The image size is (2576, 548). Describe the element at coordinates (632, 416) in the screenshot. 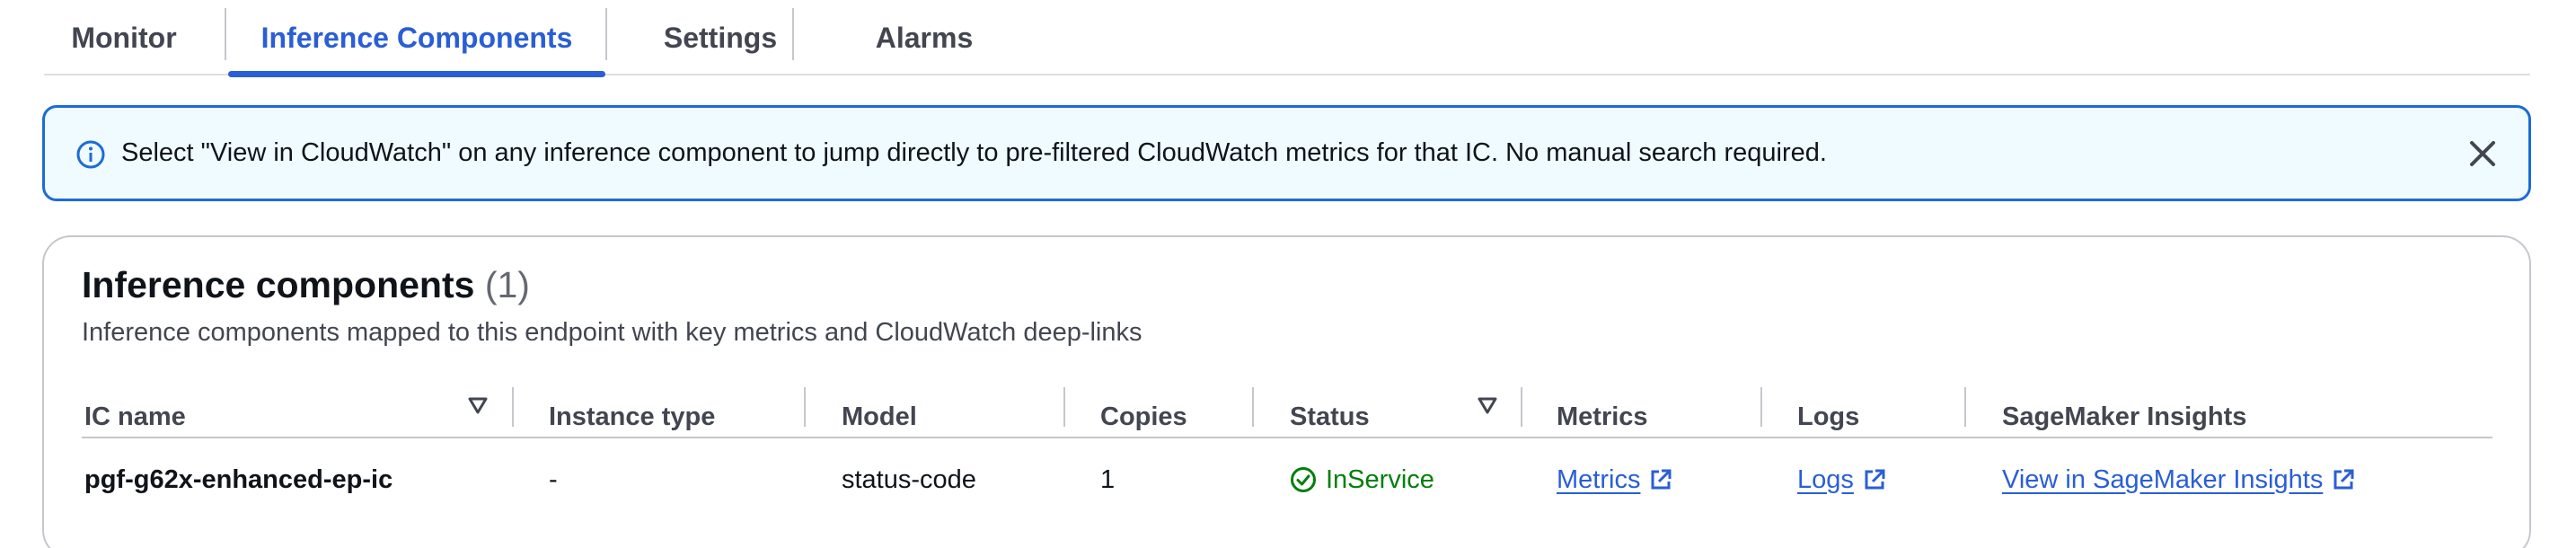

I see `column-header-instance-type: Instance type` at that location.